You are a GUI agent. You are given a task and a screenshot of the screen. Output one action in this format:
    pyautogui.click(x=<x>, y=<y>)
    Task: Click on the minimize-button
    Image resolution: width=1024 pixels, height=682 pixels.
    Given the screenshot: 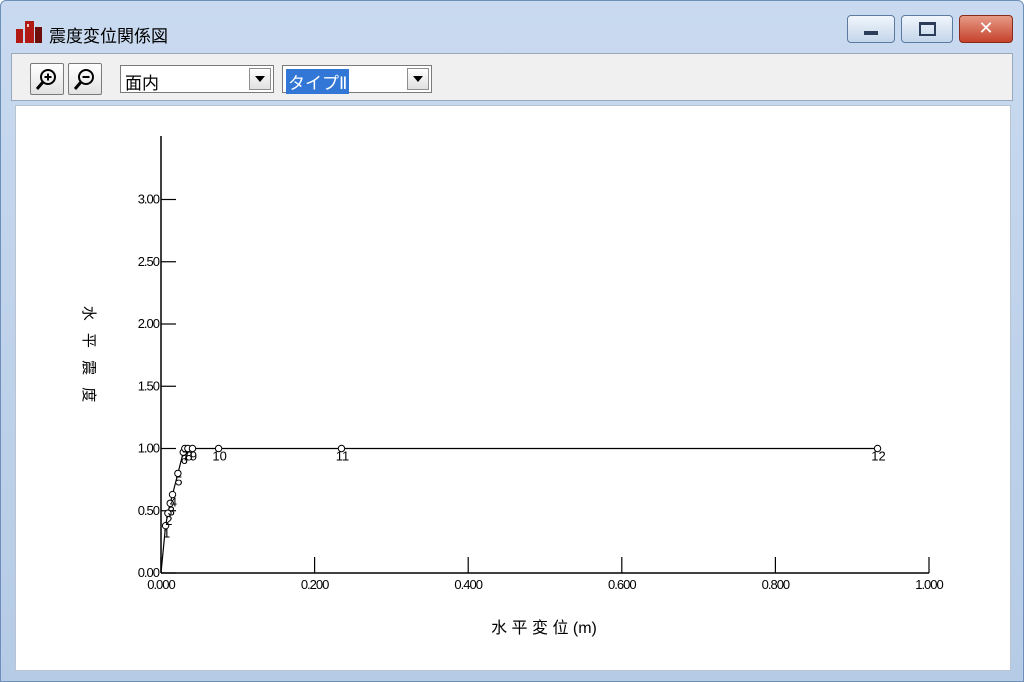 What is the action you would take?
    pyautogui.click(x=871, y=29)
    